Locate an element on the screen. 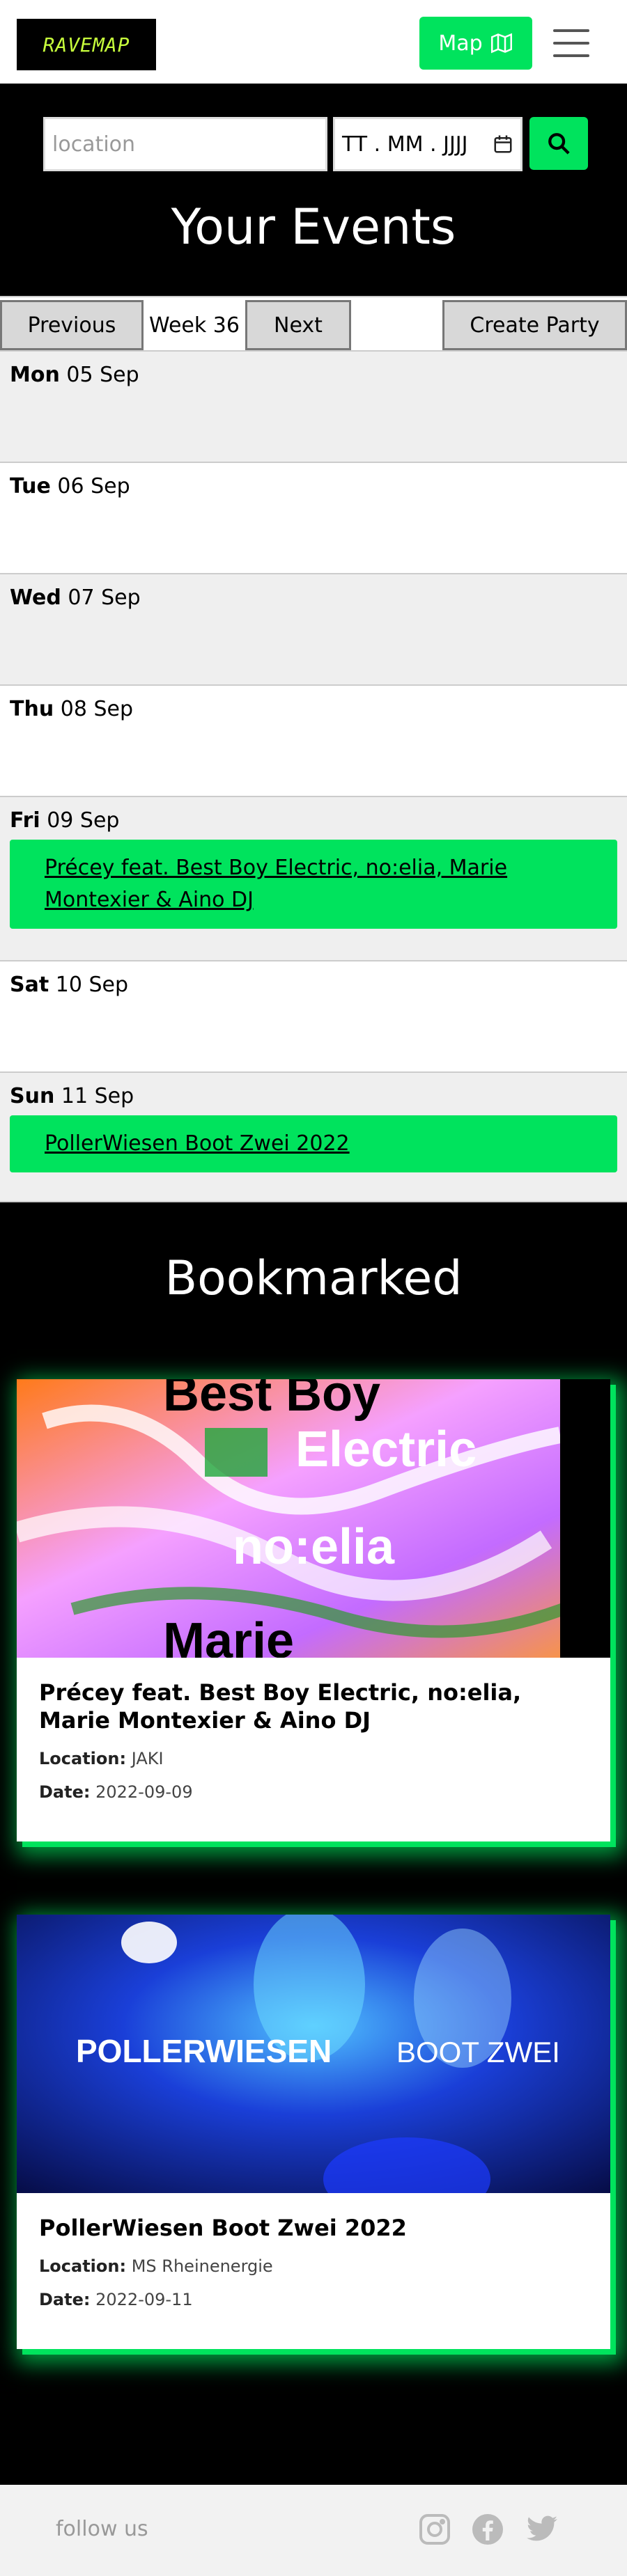  image-text-2: Electric is located at coordinates (386, 1449).